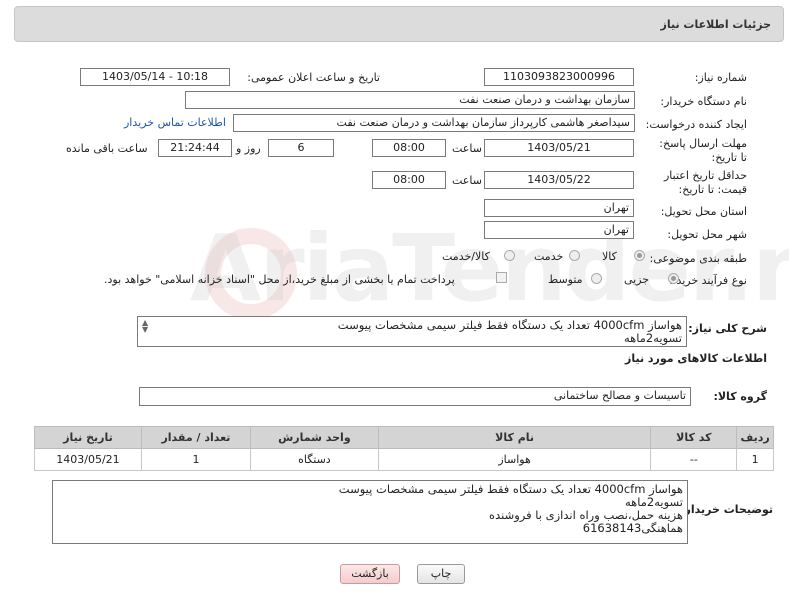 The image size is (789, 598). What do you see at coordinates (370, 574) in the screenshot?
I see `back-button: بازگشت` at bounding box center [370, 574].